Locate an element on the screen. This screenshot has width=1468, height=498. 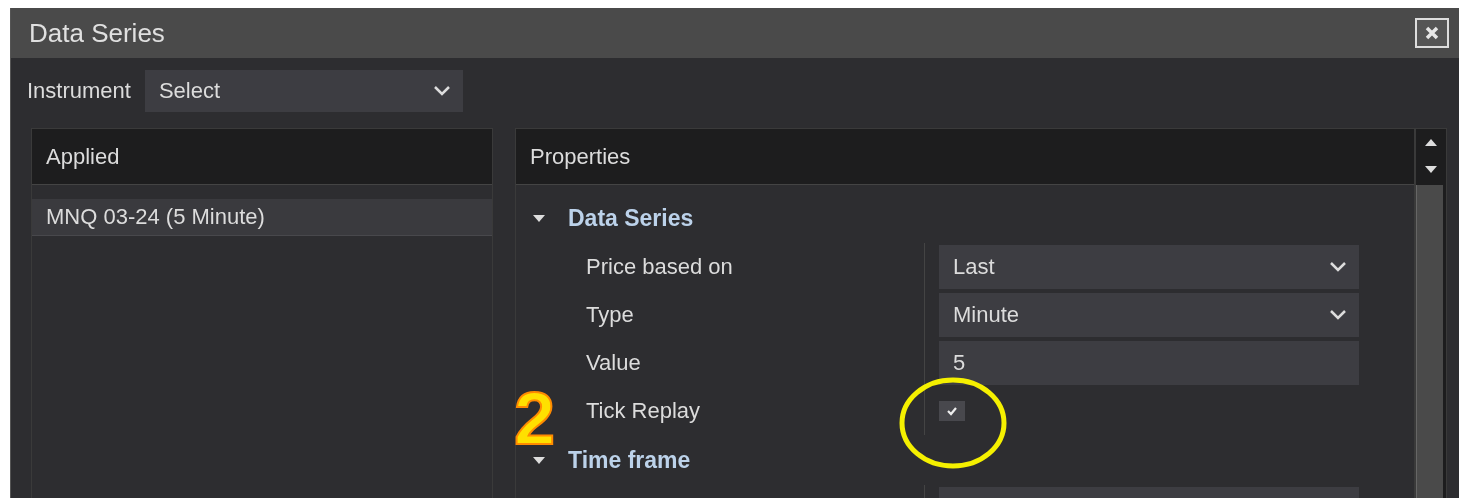
applied-item: MNQ 03-24 (5 Minute) is located at coordinates (262, 217).